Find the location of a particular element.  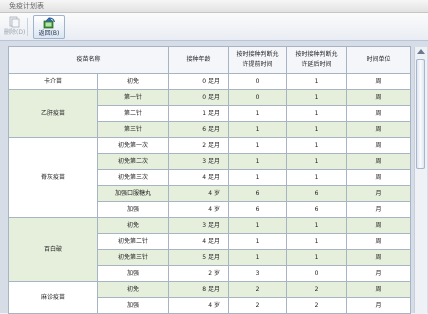

table-row: 卡介苗 初免 0 足月 0 1 周 is located at coordinates (210, 81).